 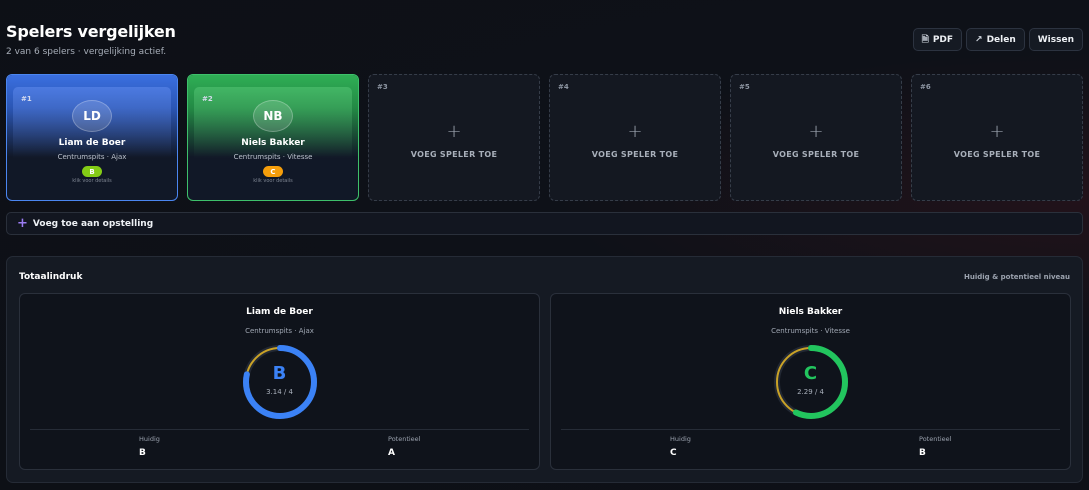 What do you see at coordinates (273, 116) in the screenshot?
I see `avatar: NB` at bounding box center [273, 116].